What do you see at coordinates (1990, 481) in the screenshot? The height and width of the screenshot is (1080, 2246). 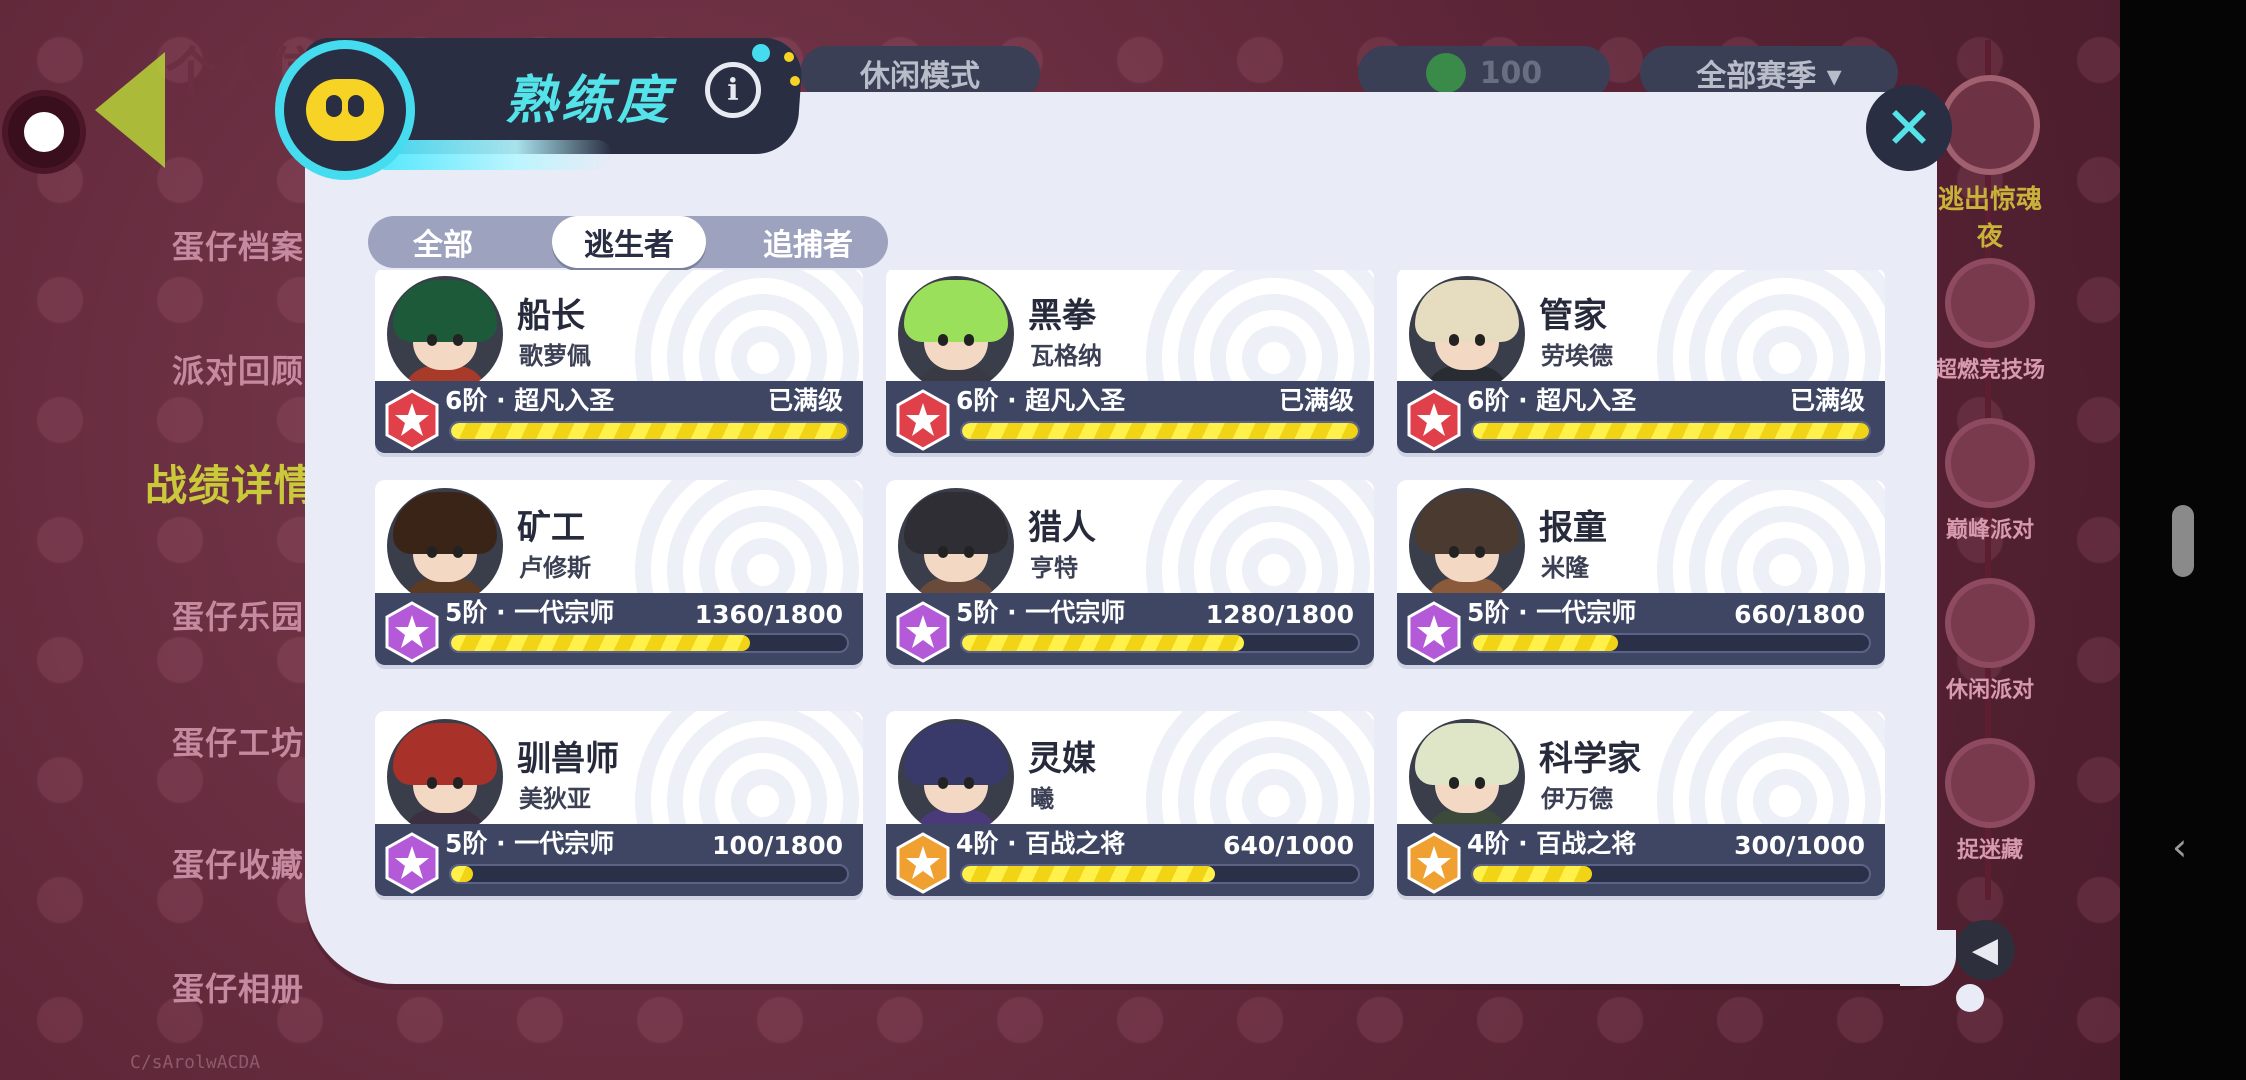 I see `right-item-peak-party: 巅峰派对` at bounding box center [1990, 481].